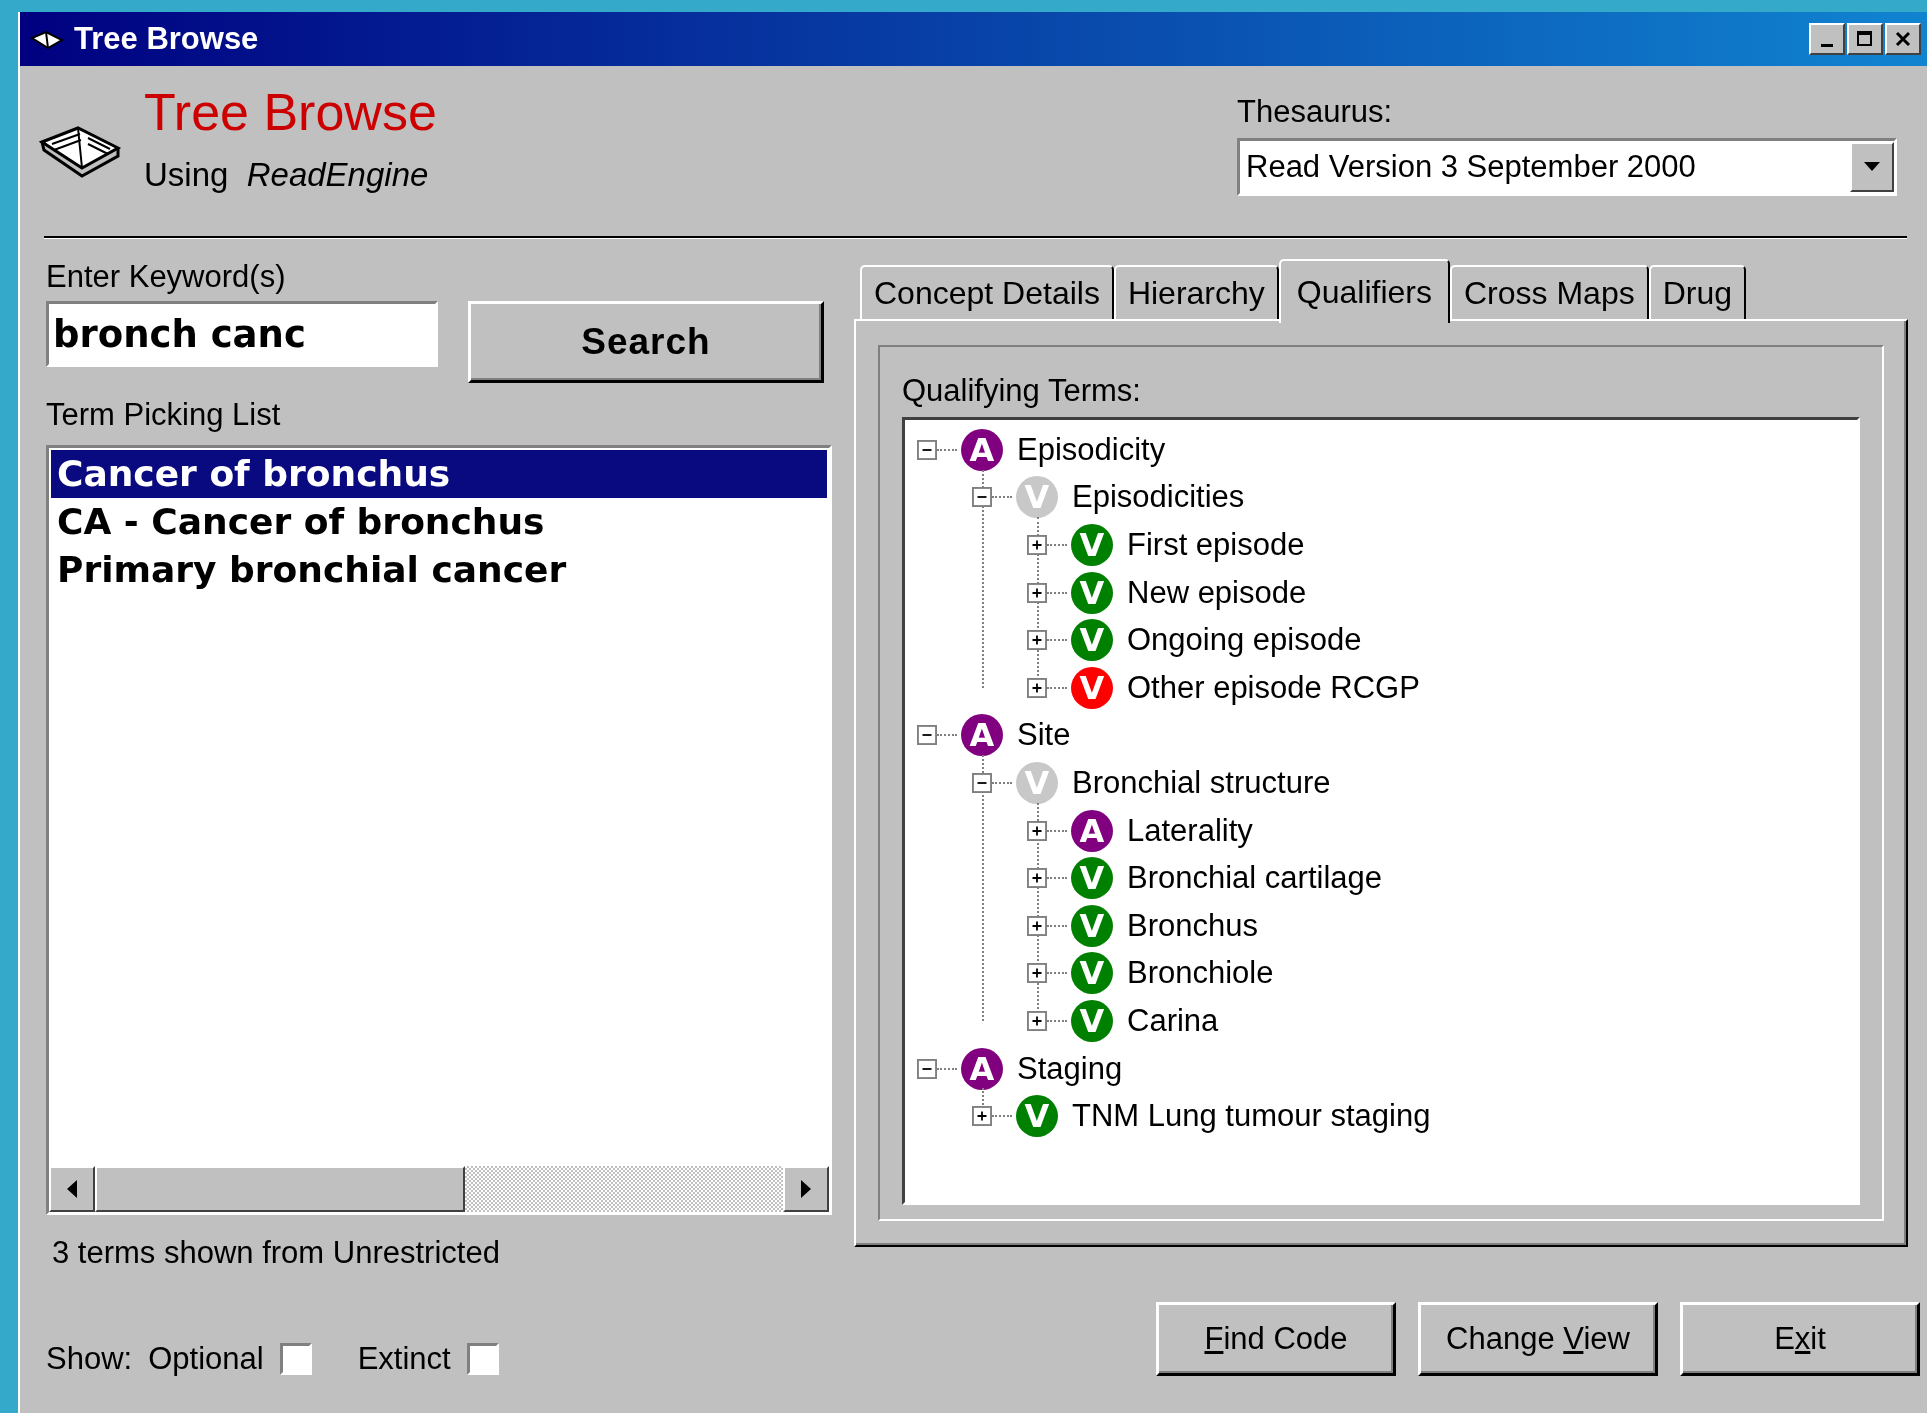  I want to click on dialog-button: Find Code, so click(1276, 1339).